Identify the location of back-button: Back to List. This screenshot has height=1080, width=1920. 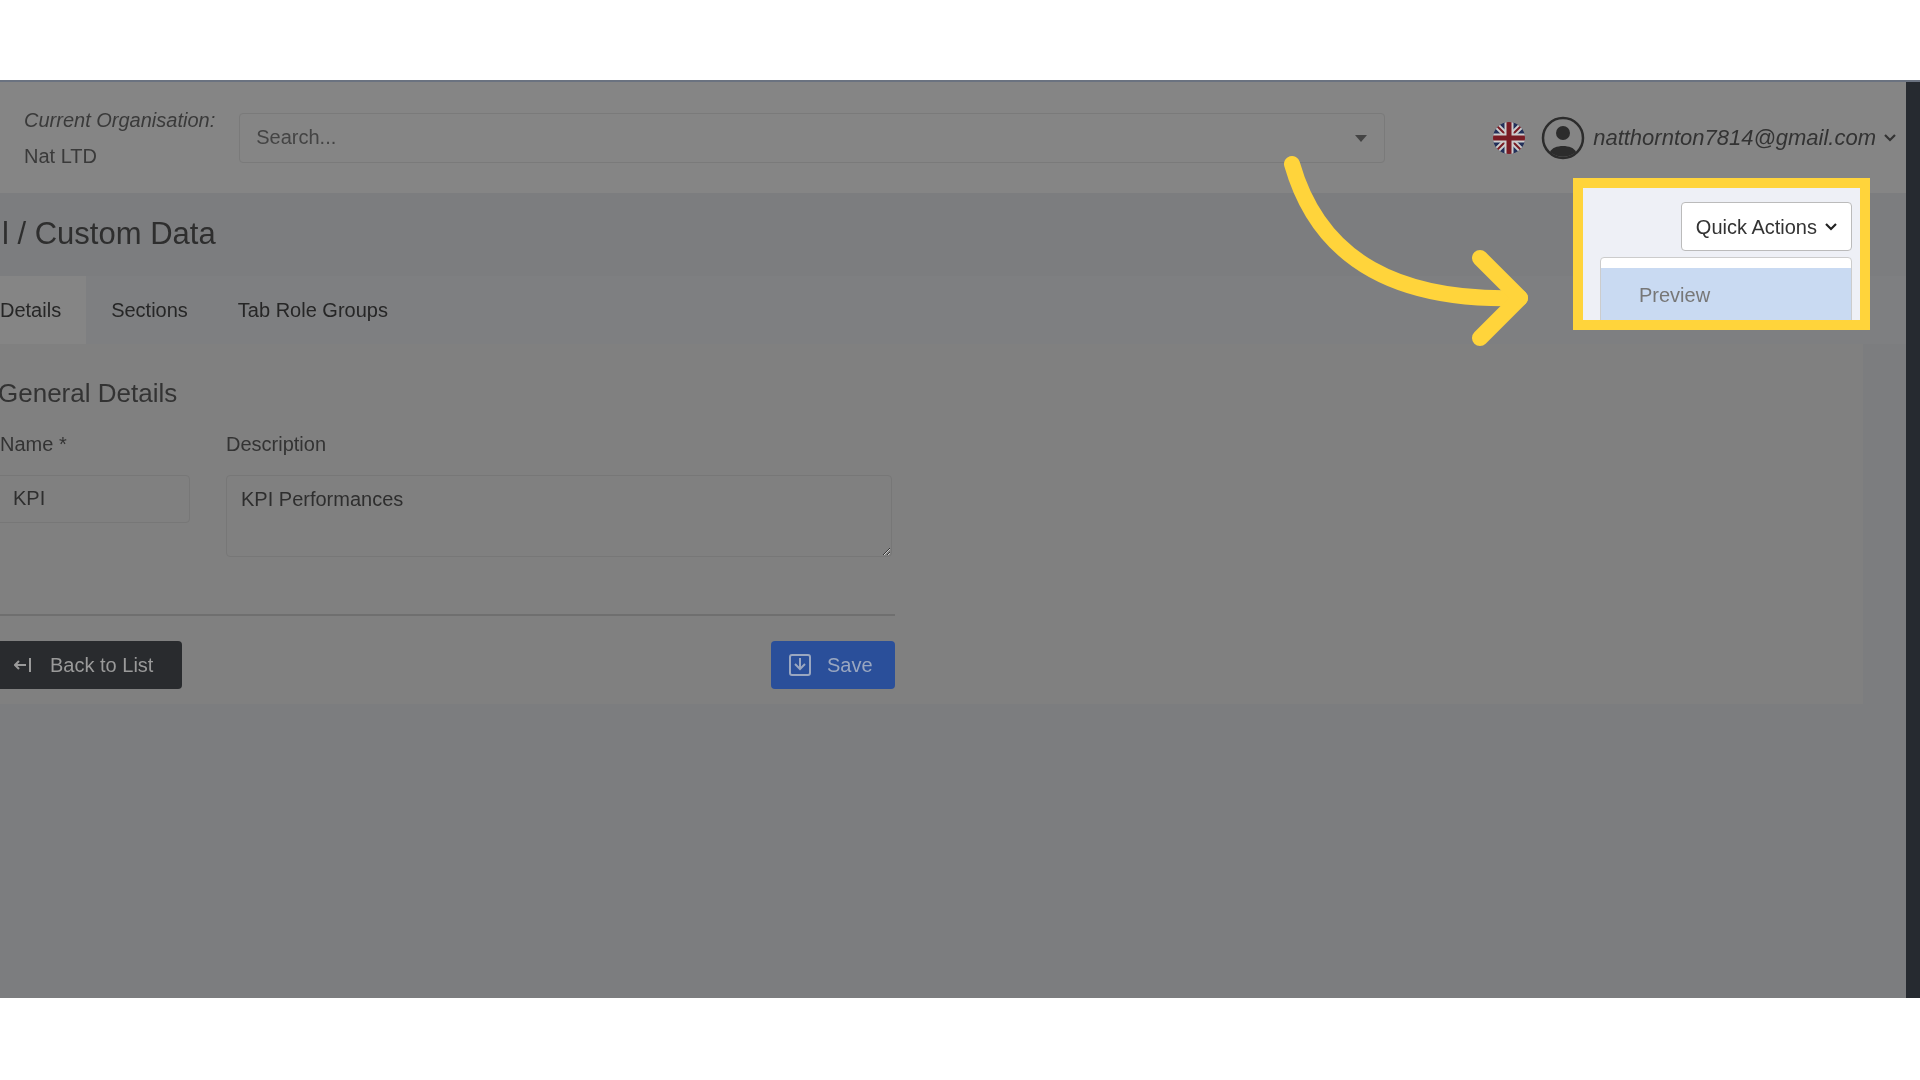
(91, 664).